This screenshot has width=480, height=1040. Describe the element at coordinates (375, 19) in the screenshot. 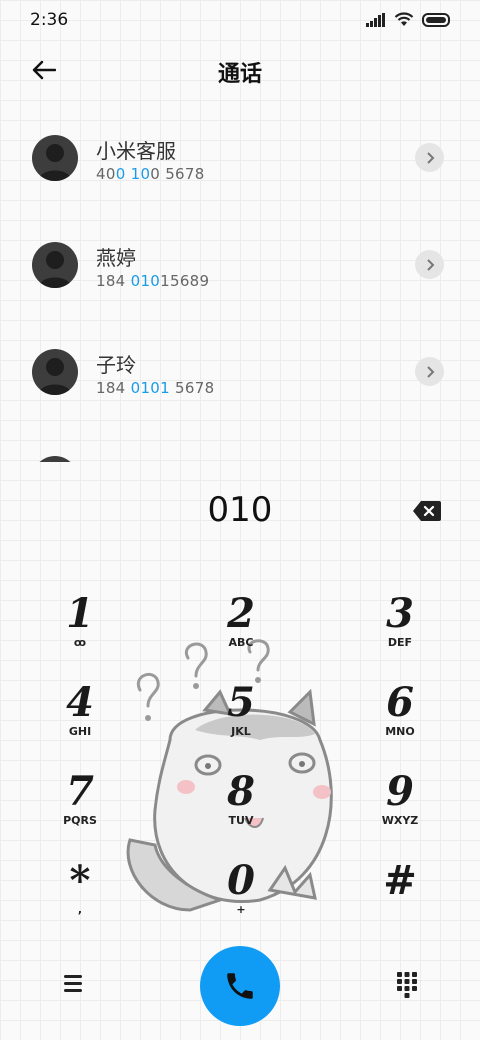

I see `signal-icon` at that location.